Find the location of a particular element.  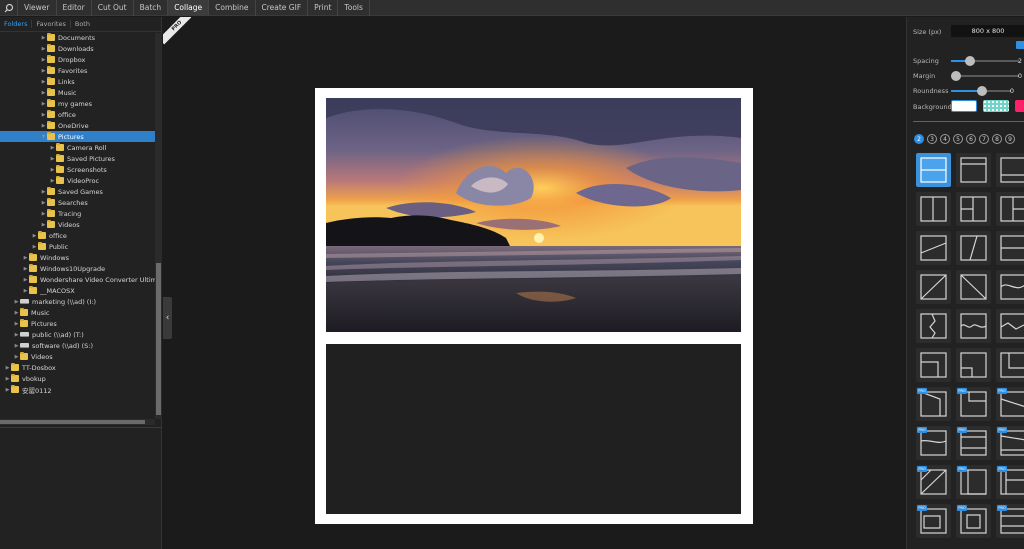

size-input: 800 x 800 is located at coordinates (987, 31).